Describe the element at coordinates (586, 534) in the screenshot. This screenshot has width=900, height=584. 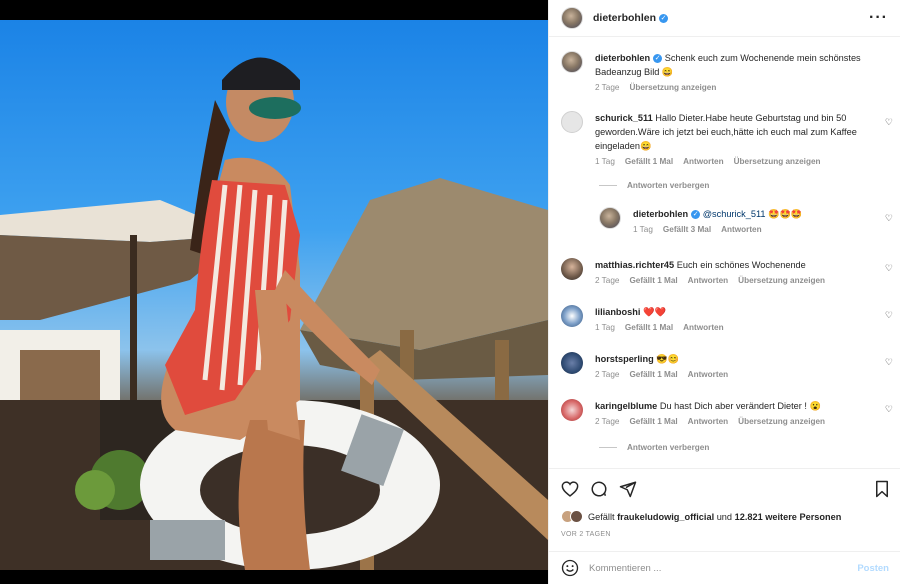
I see `post-date: VOR 2 TAGEN` at that location.